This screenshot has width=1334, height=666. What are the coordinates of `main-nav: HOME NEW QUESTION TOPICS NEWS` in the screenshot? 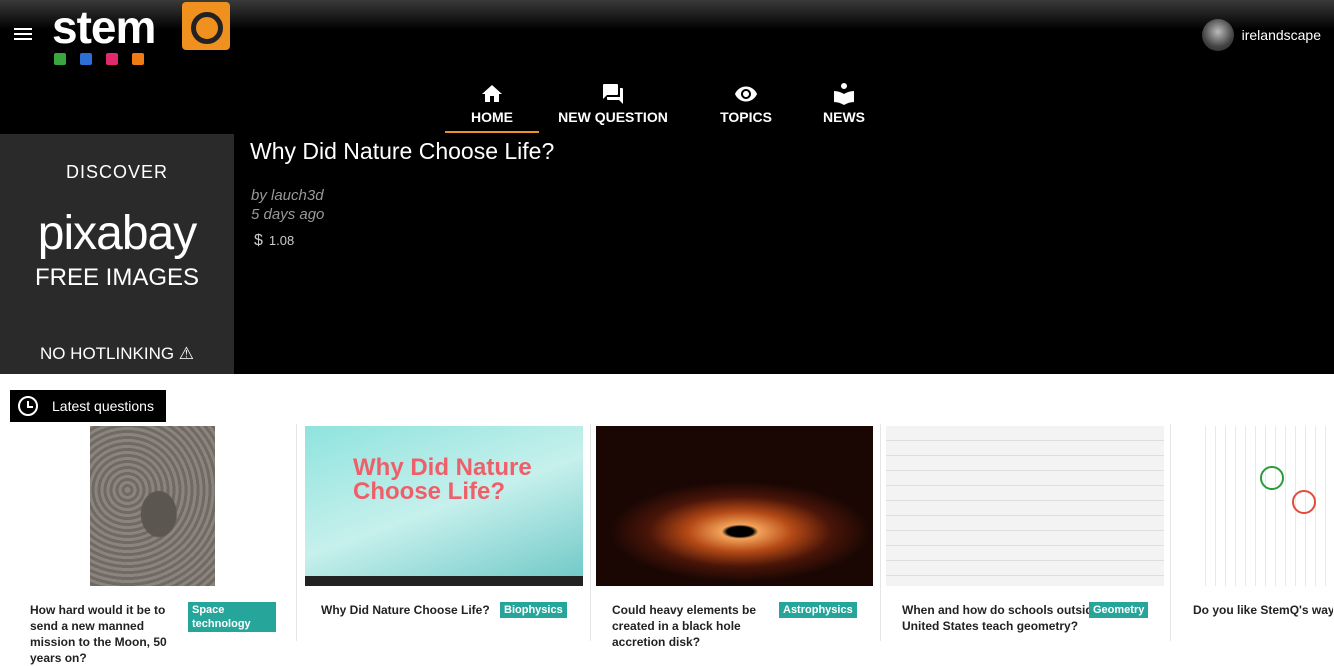 It's located at (667, 107).